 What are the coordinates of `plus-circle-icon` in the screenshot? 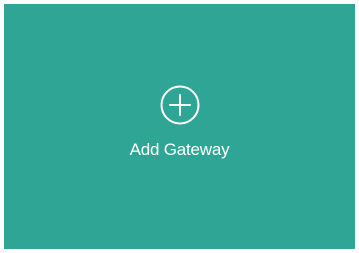 It's located at (179, 104).